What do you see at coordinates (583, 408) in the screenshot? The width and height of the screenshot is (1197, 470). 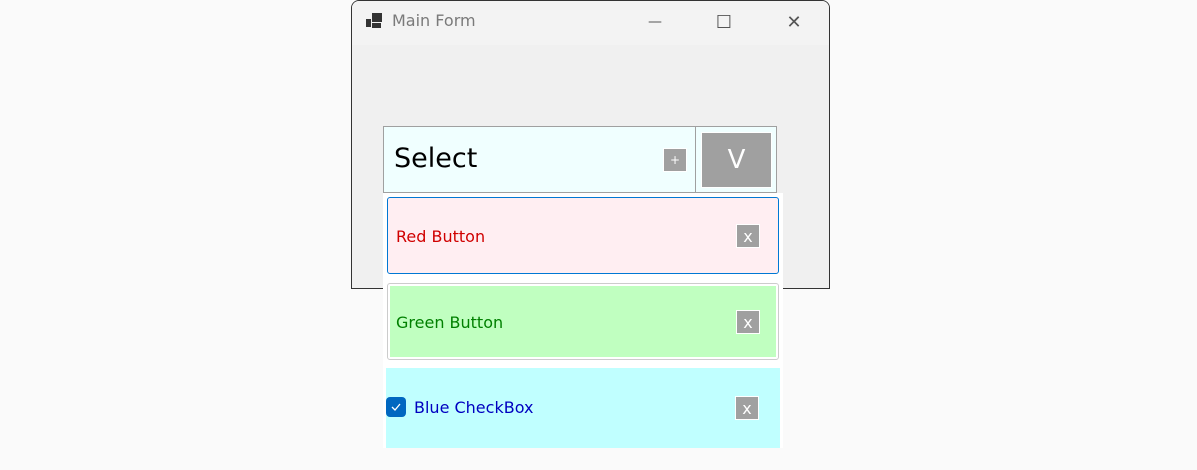 I see `blue-checkbox-item: Blue CheckBox x` at bounding box center [583, 408].